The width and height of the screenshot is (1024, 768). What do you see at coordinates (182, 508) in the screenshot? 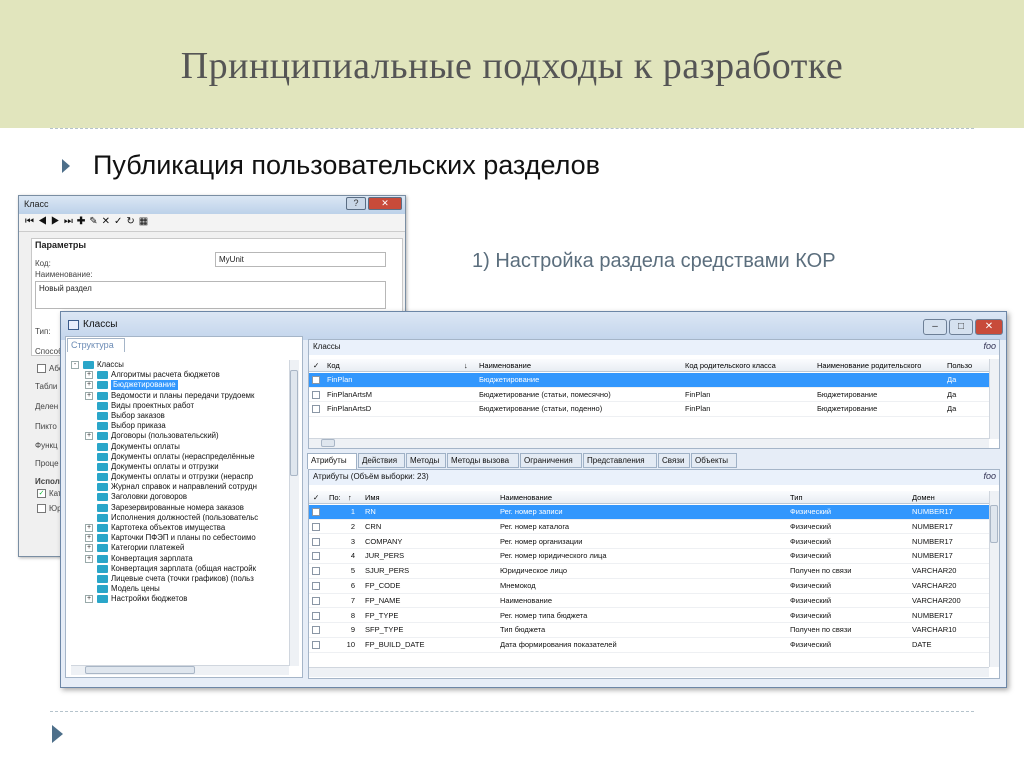
I see `tree-node: Зарезервированные номера заказов` at bounding box center [182, 508].